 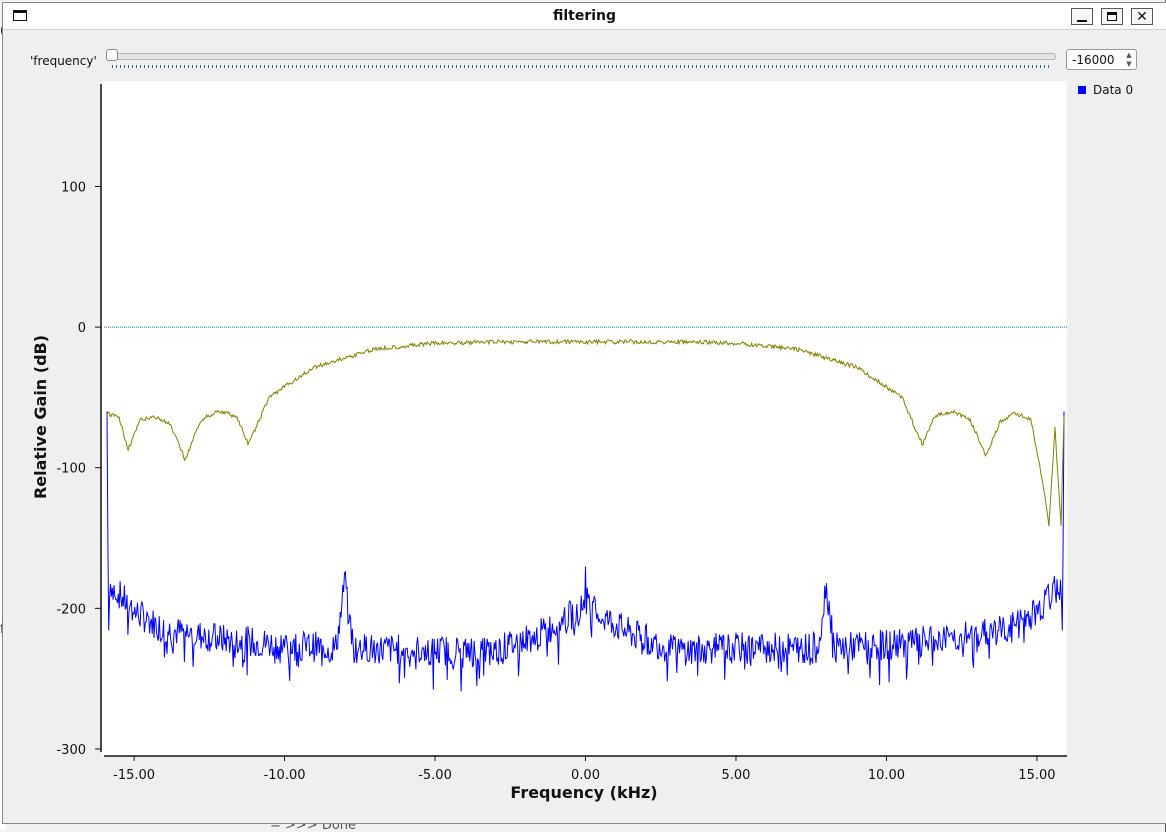 What do you see at coordinates (1082, 90) in the screenshot?
I see `legend-swatch` at bounding box center [1082, 90].